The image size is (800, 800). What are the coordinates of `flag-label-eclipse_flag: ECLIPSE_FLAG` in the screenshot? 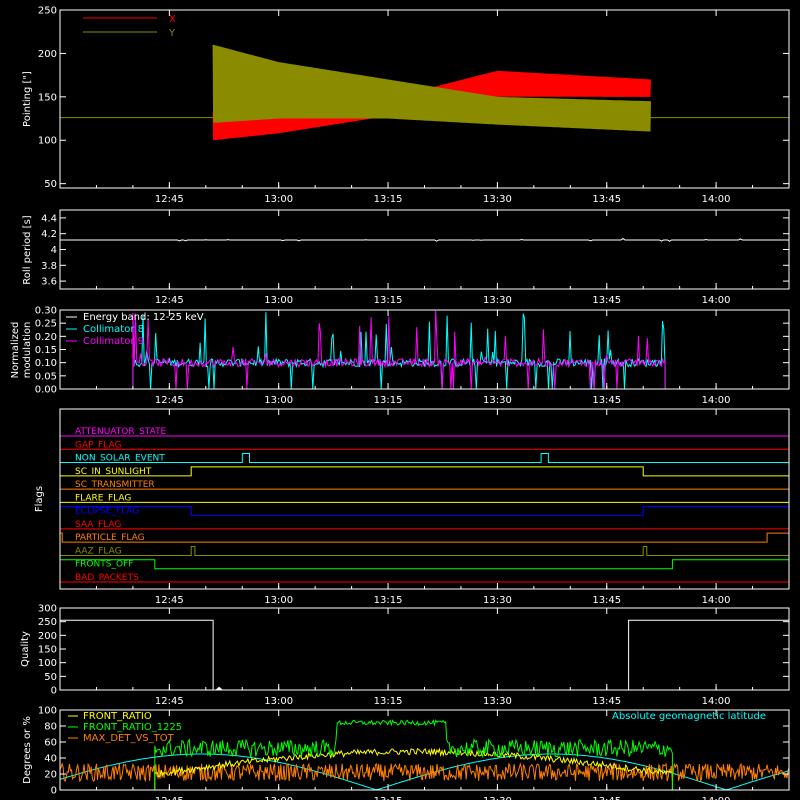 It's located at (107, 512).